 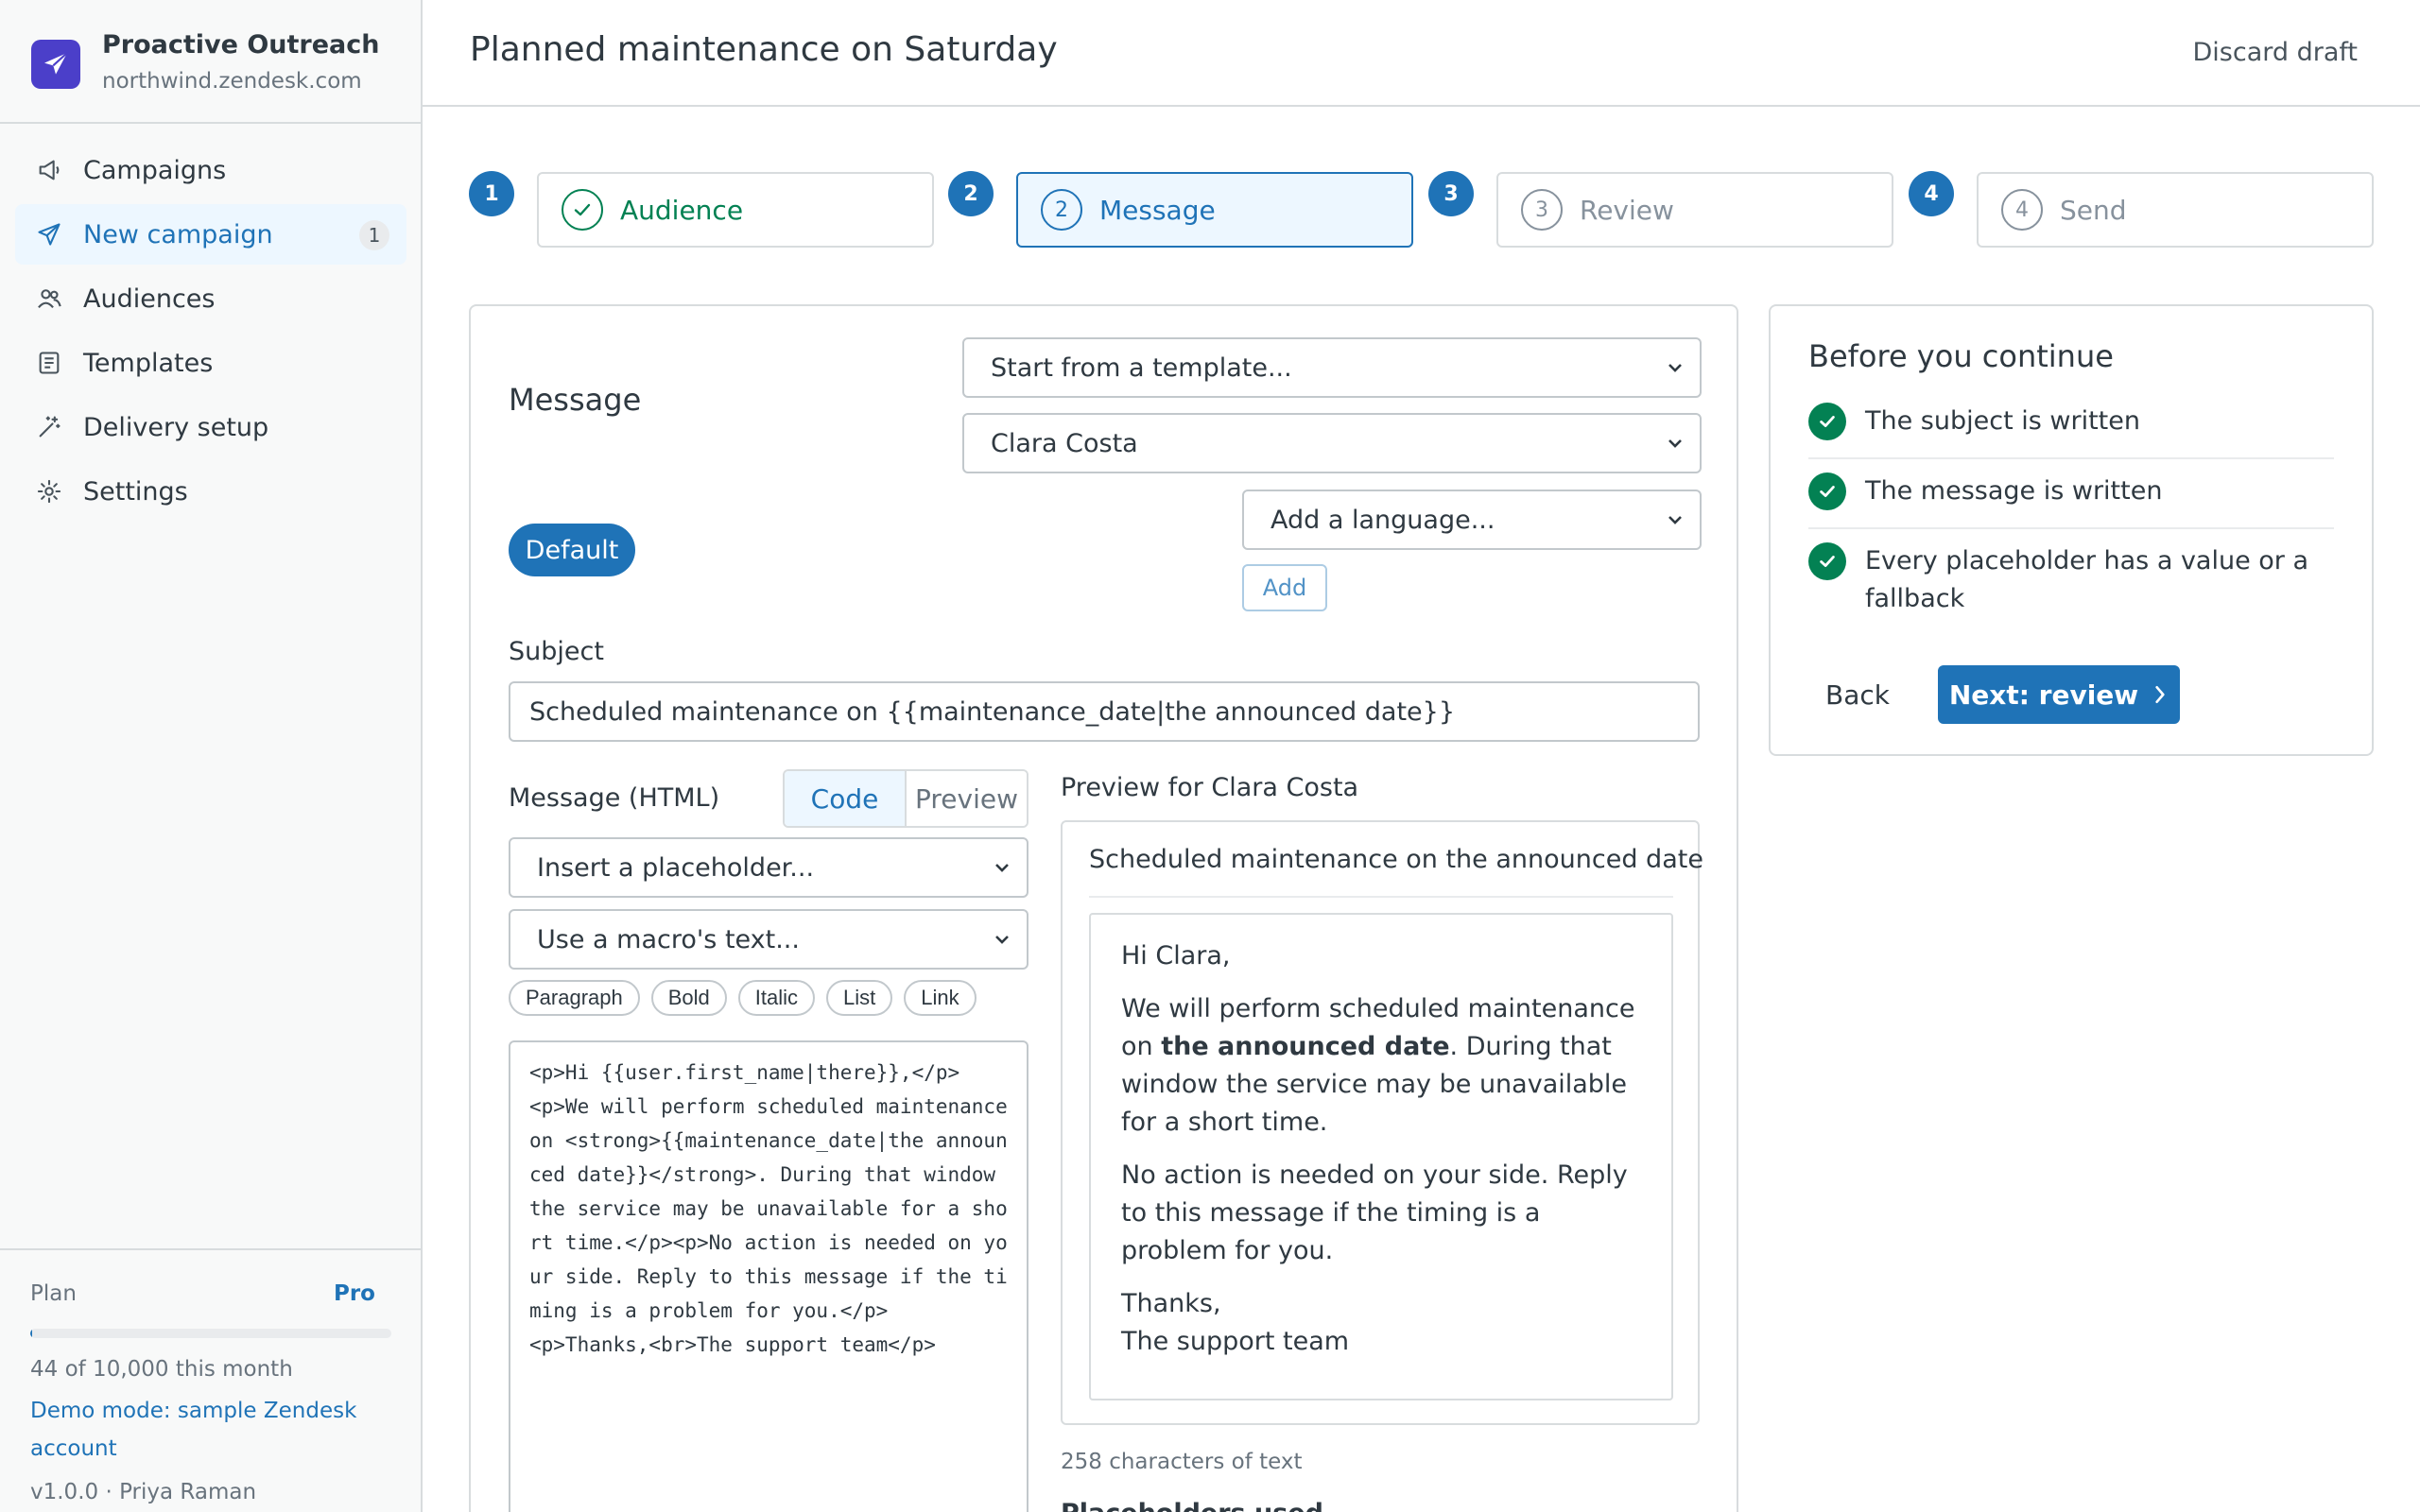 I want to click on next-review-label: Next: review, so click(x=2043, y=695).